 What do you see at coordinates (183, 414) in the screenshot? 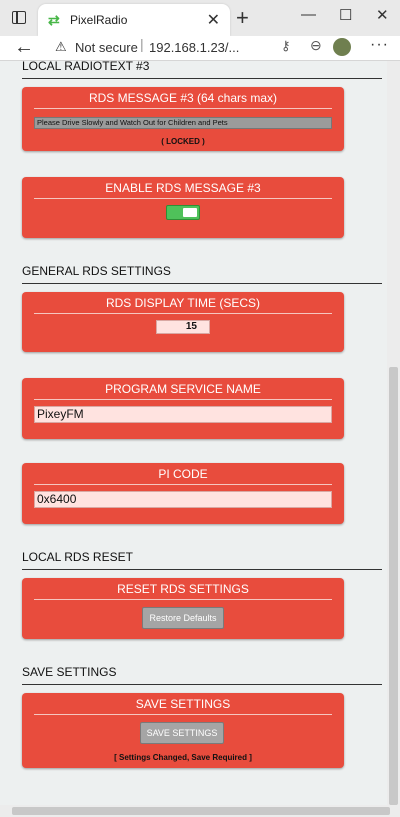
I see `program-service-input: PixeyFM` at bounding box center [183, 414].